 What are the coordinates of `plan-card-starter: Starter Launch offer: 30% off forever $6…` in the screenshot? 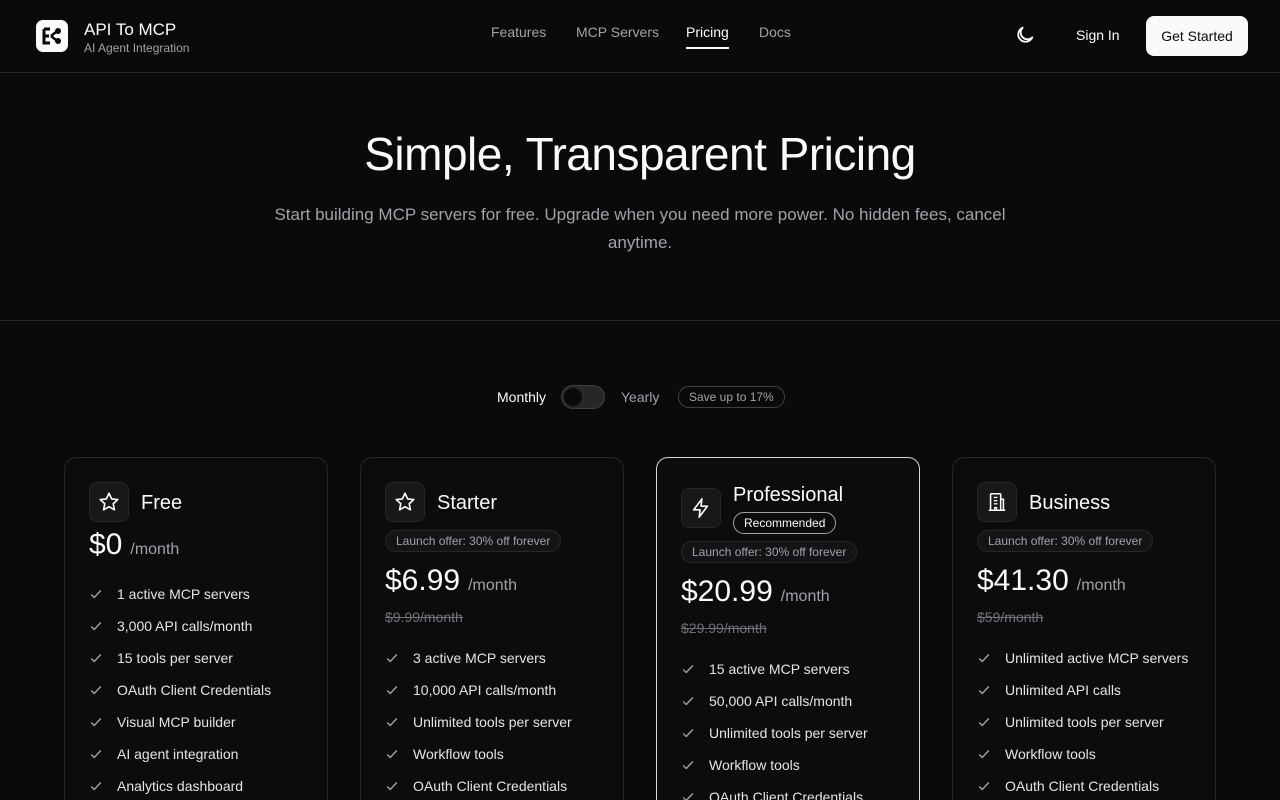 It's located at (492, 628).